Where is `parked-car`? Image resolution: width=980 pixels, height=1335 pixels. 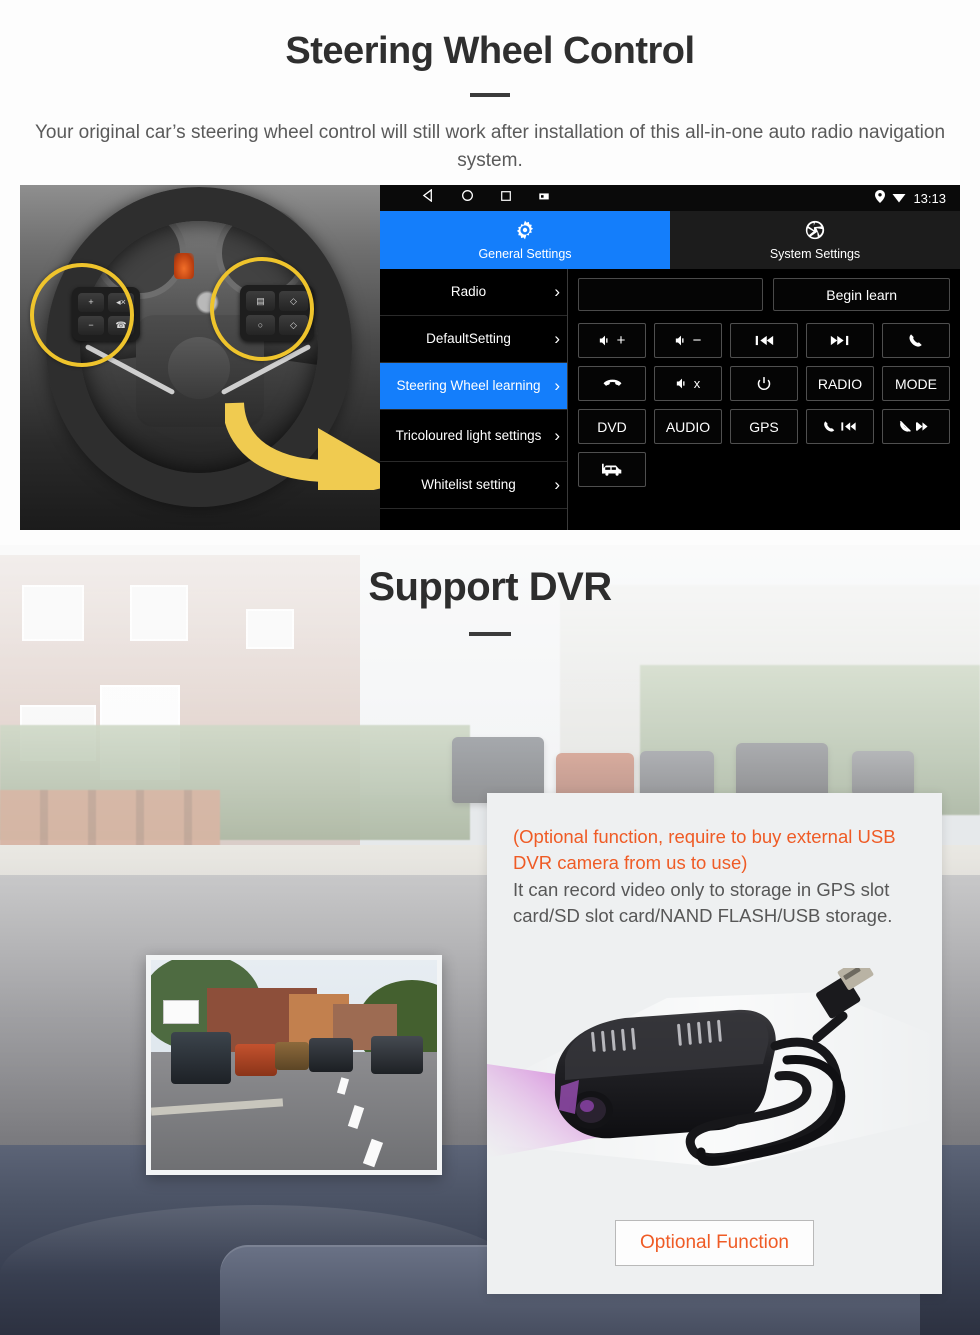
parked-car is located at coordinates (883, 773).